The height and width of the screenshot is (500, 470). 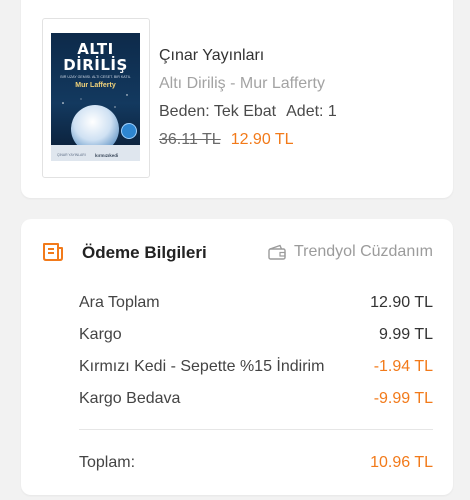 What do you see at coordinates (202, 366) in the screenshot?
I see `summary-row-label: Kırmızı Kedi - Sepette %15 İndirim` at bounding box center [202, 366].